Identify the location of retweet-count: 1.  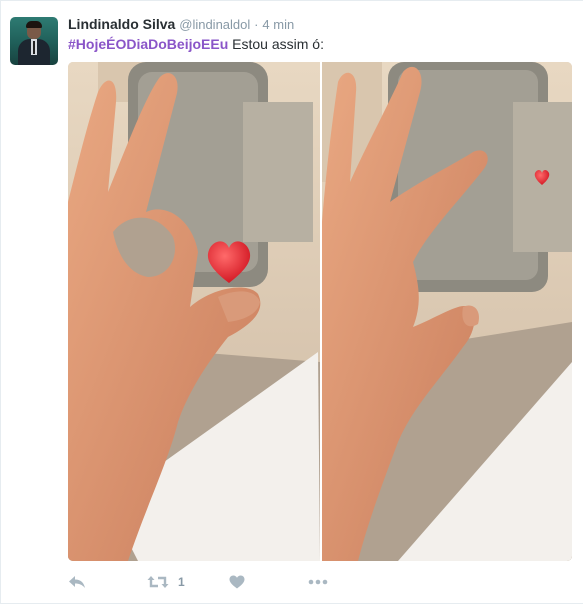
(181, 582).